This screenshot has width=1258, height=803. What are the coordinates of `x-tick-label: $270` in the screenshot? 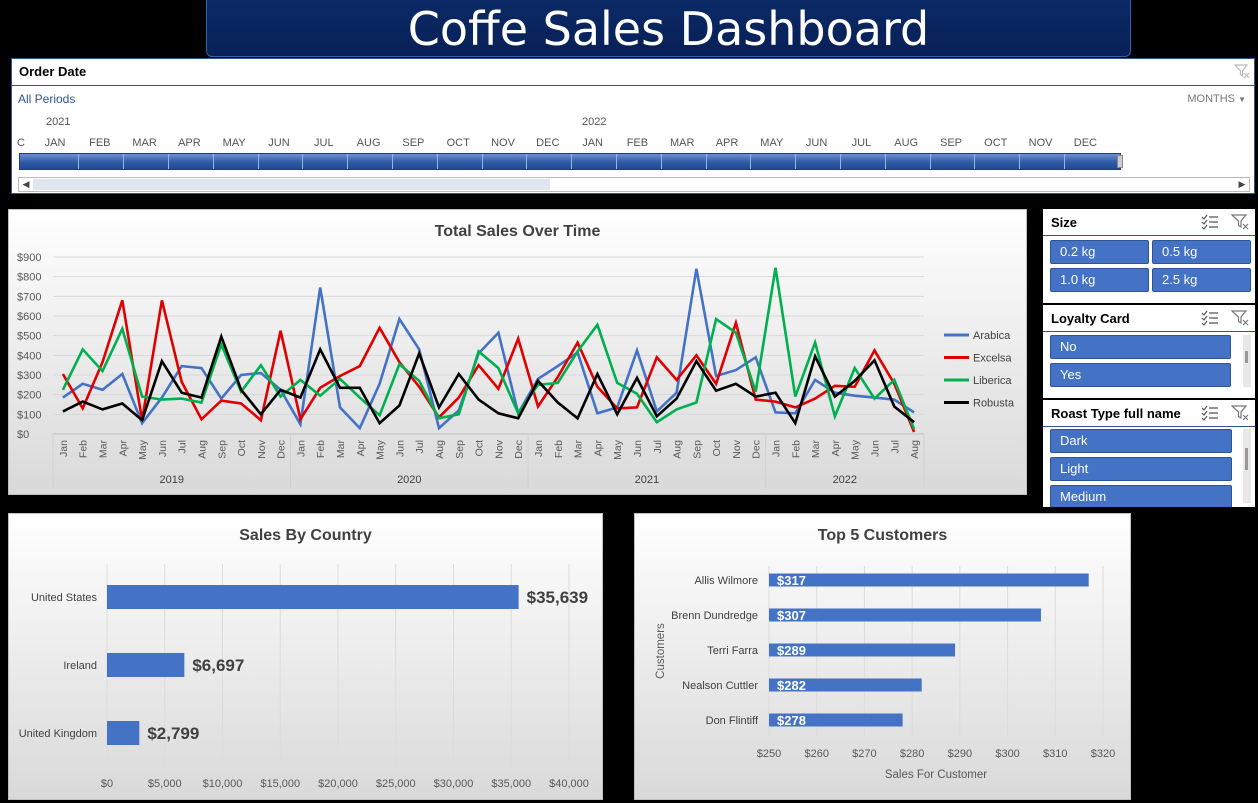 It's located at (864, 754).